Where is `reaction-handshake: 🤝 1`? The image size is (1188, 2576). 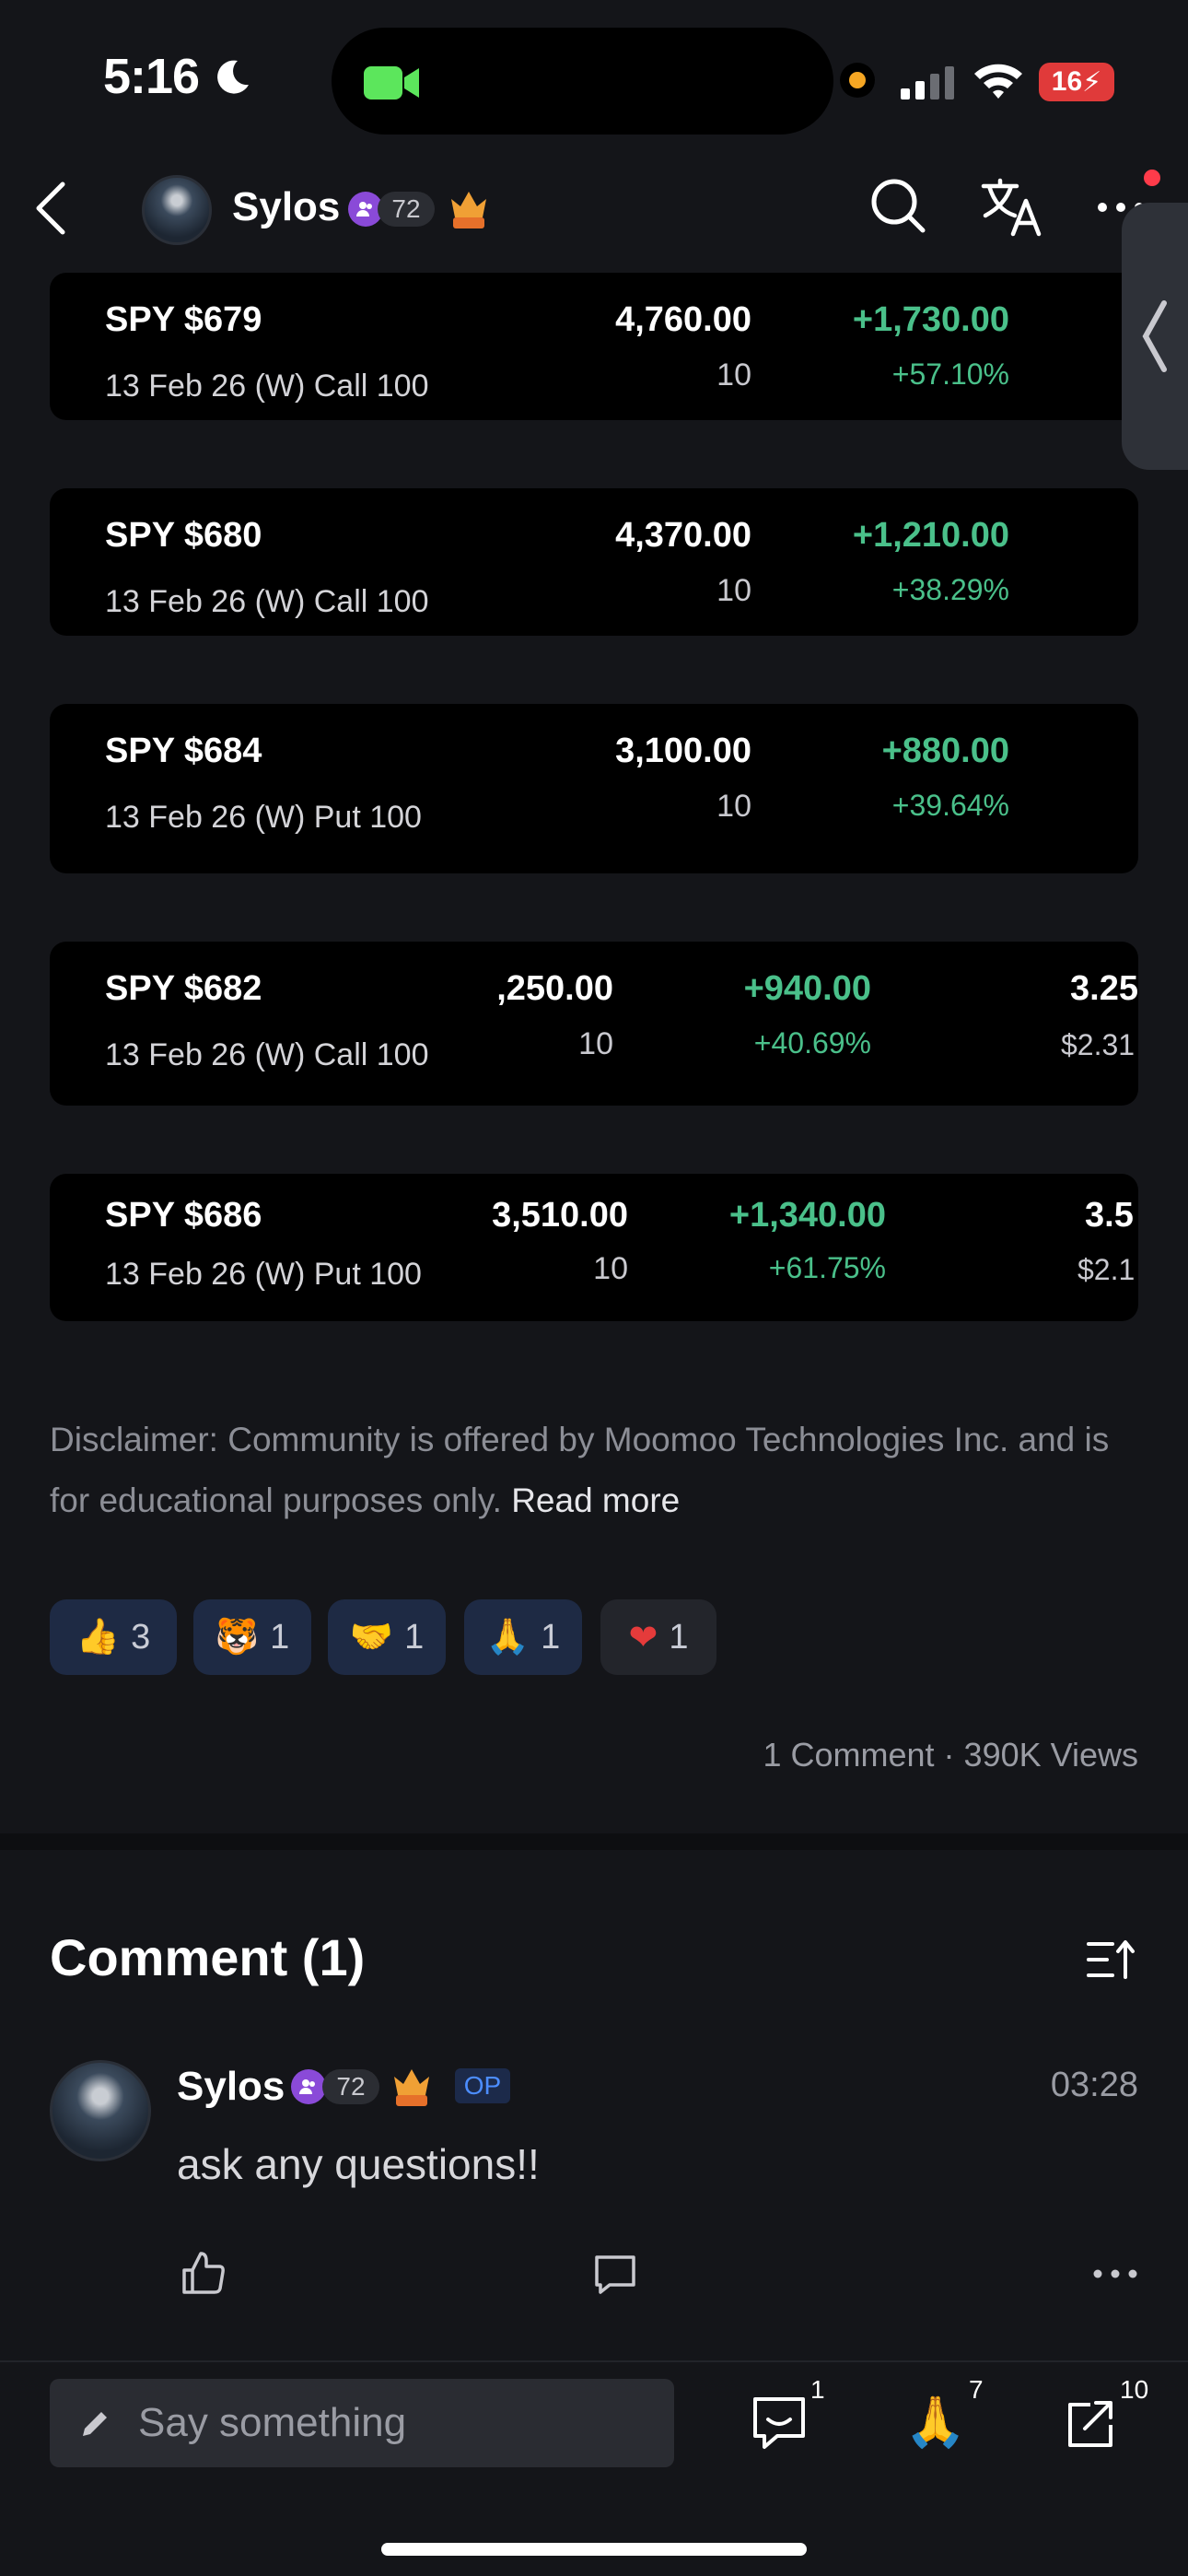 reaction-handshake: 🤝 1 is located at coordinates (387, 1637).